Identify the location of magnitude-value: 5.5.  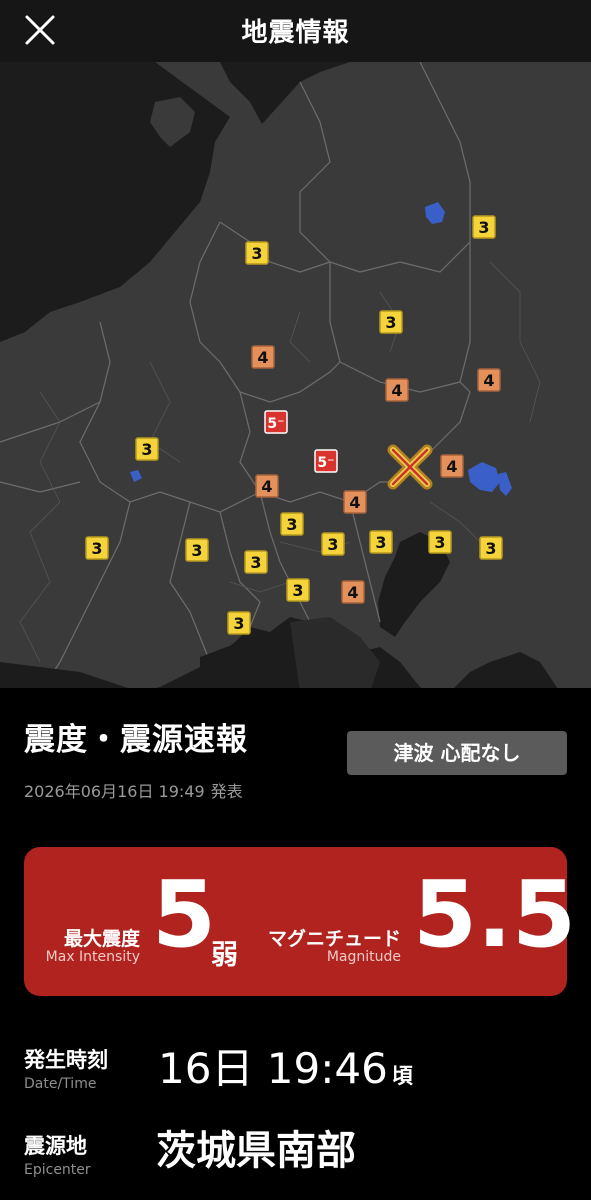
(494, 914).